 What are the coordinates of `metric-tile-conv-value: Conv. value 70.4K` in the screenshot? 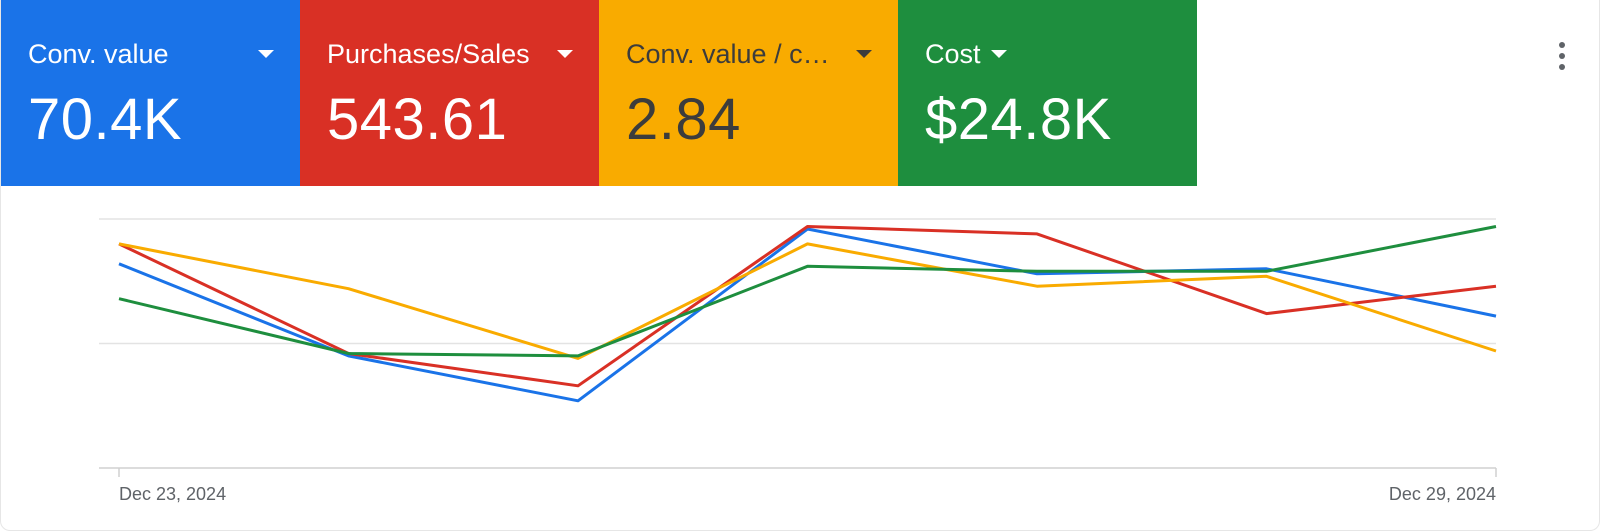 It's located at (150, 93).